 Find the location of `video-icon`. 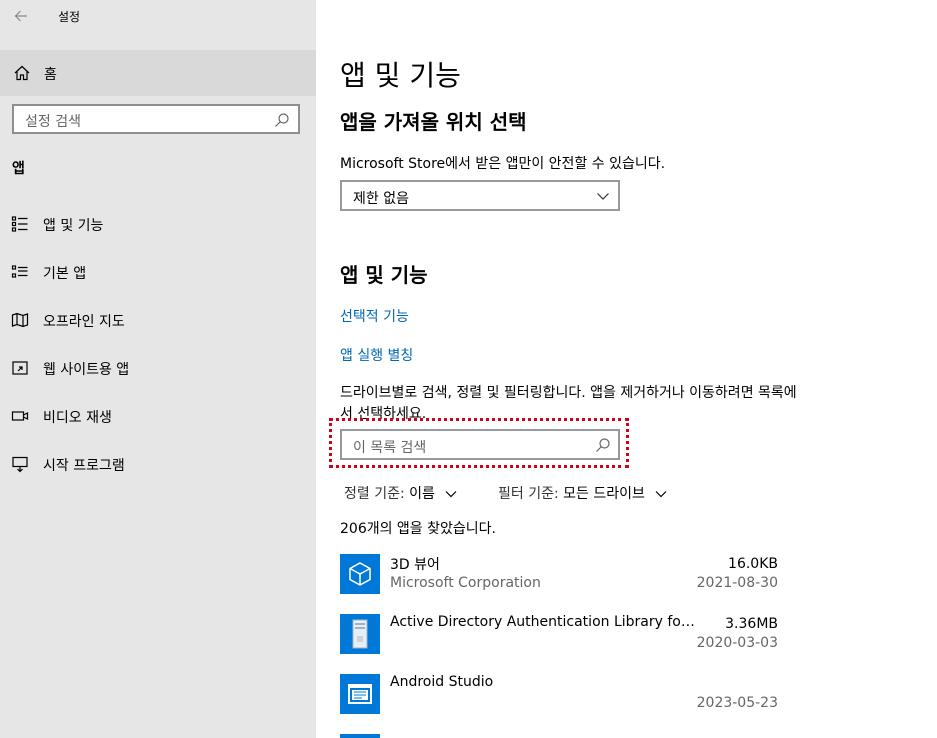

video-icon is located at coordinates (20, 416).